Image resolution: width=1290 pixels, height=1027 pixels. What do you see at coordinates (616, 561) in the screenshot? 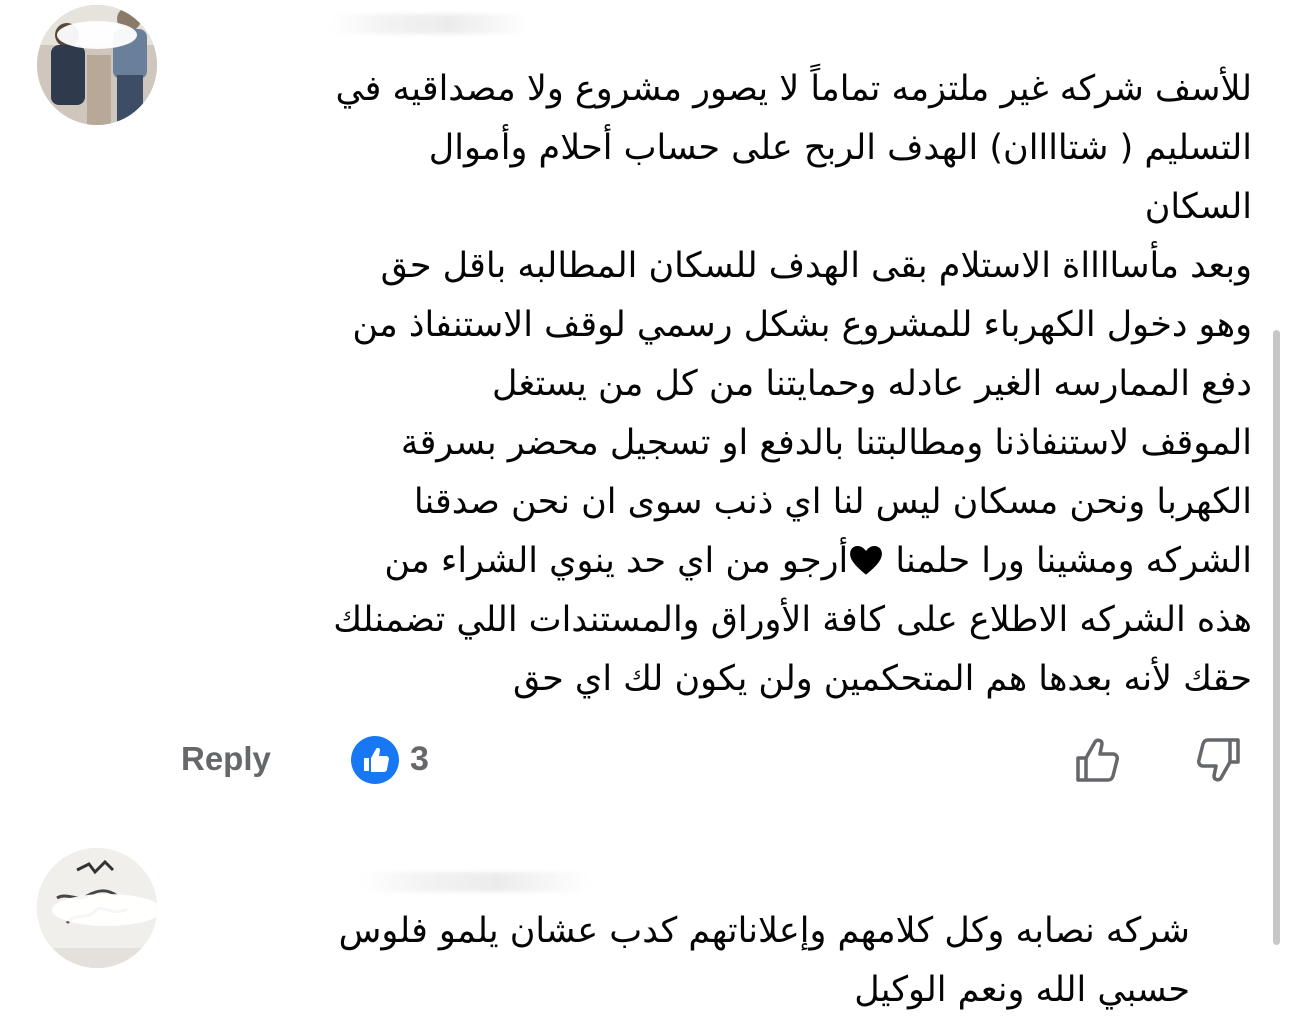
I see `comment-line-part: أرجو من اي حد ينوي الشراء من` at bounding box center [616, 561].